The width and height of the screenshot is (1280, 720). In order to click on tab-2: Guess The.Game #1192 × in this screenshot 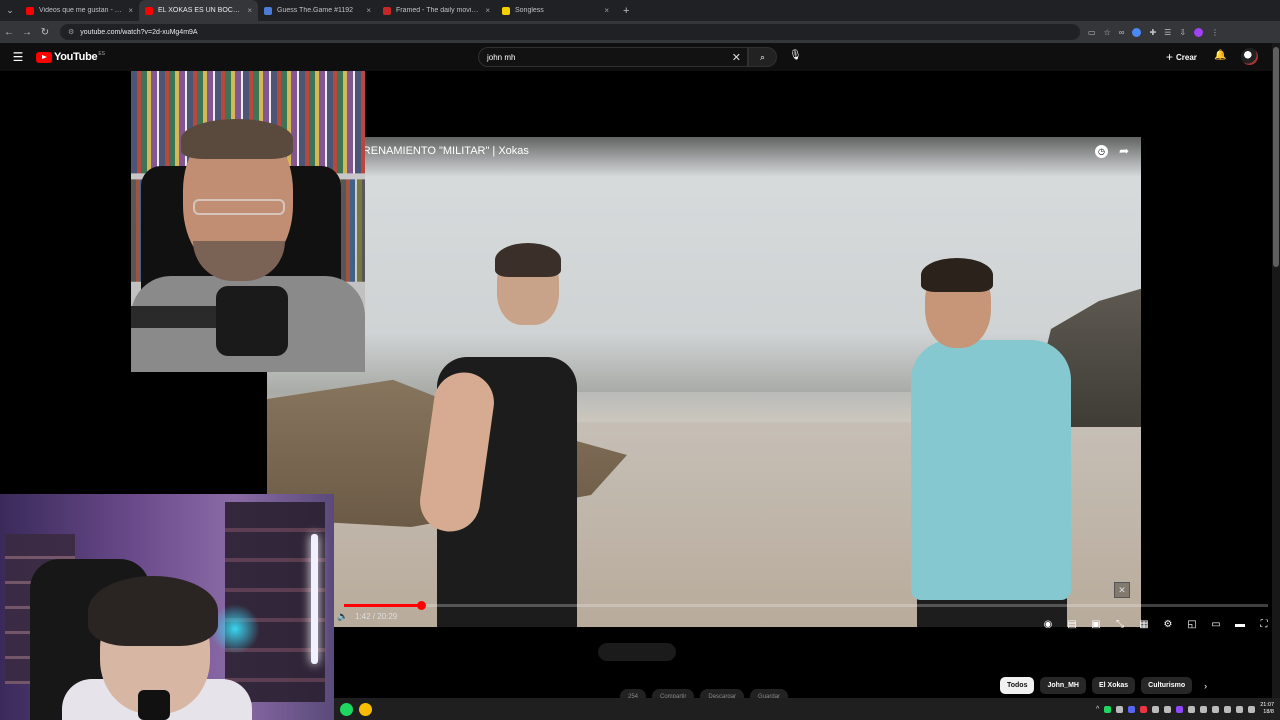, I will do `click(317, 10)`.